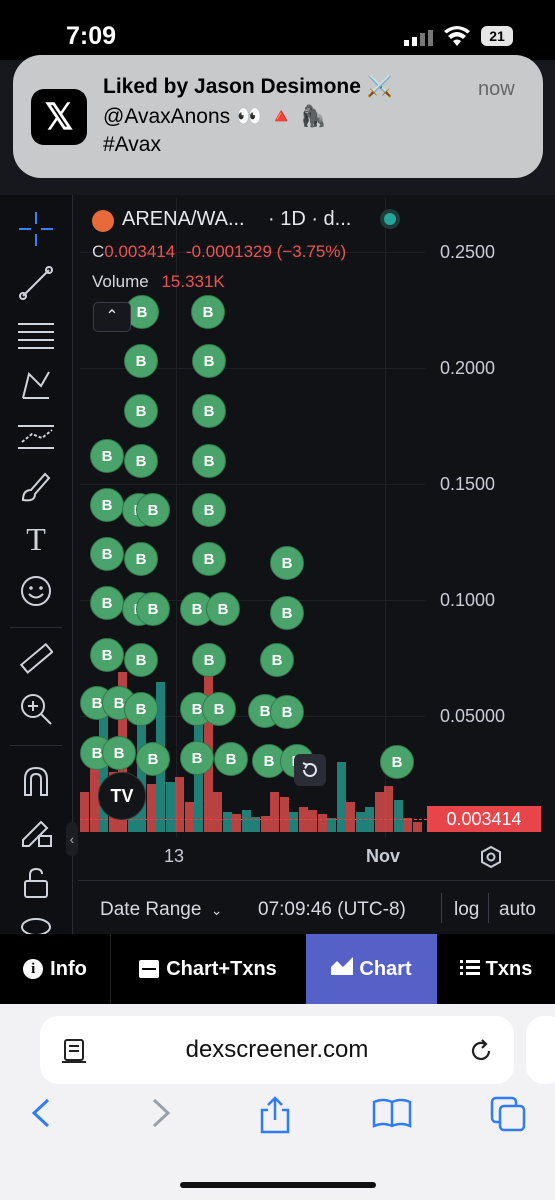 The height and width of the screenshot is (1200, 555). I want to click on home-indicator, so click(278, 1185).